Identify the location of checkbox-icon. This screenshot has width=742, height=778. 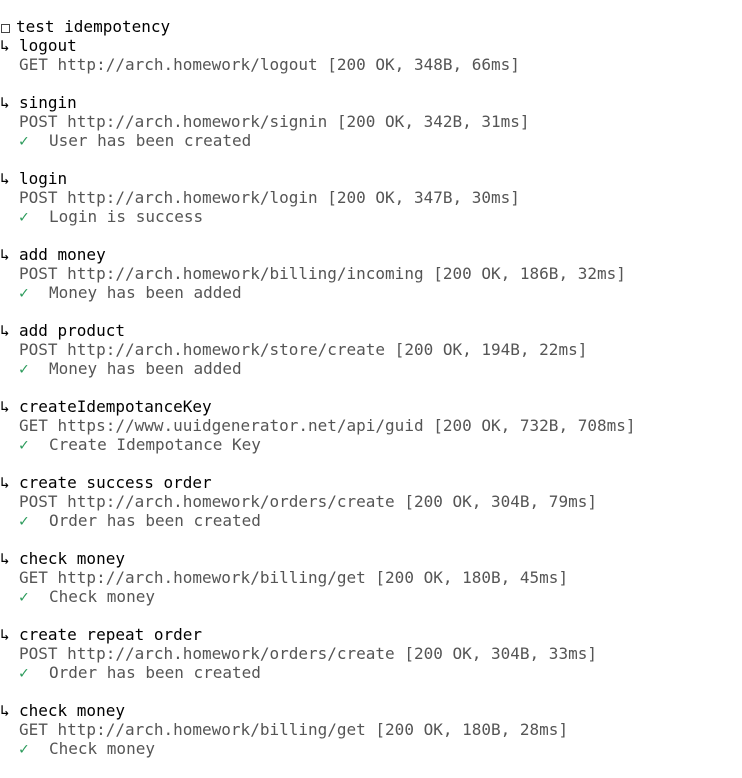
(5, 28).